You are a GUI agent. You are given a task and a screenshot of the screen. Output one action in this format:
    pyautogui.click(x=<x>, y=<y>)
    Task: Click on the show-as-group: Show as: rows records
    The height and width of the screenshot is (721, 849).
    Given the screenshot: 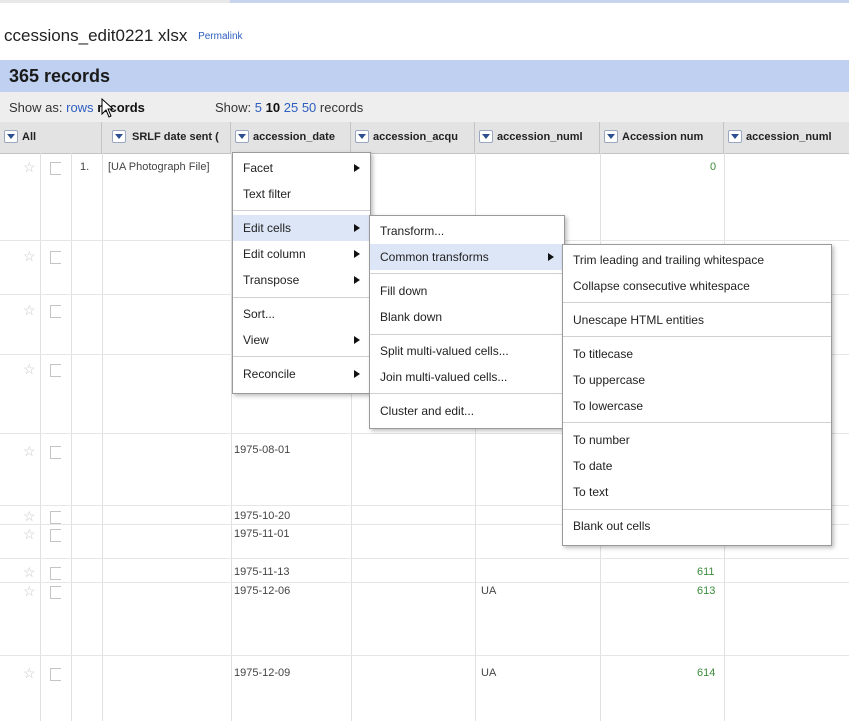 What is the action you would take?
    pyautogui.click(x=77, y=107)
    